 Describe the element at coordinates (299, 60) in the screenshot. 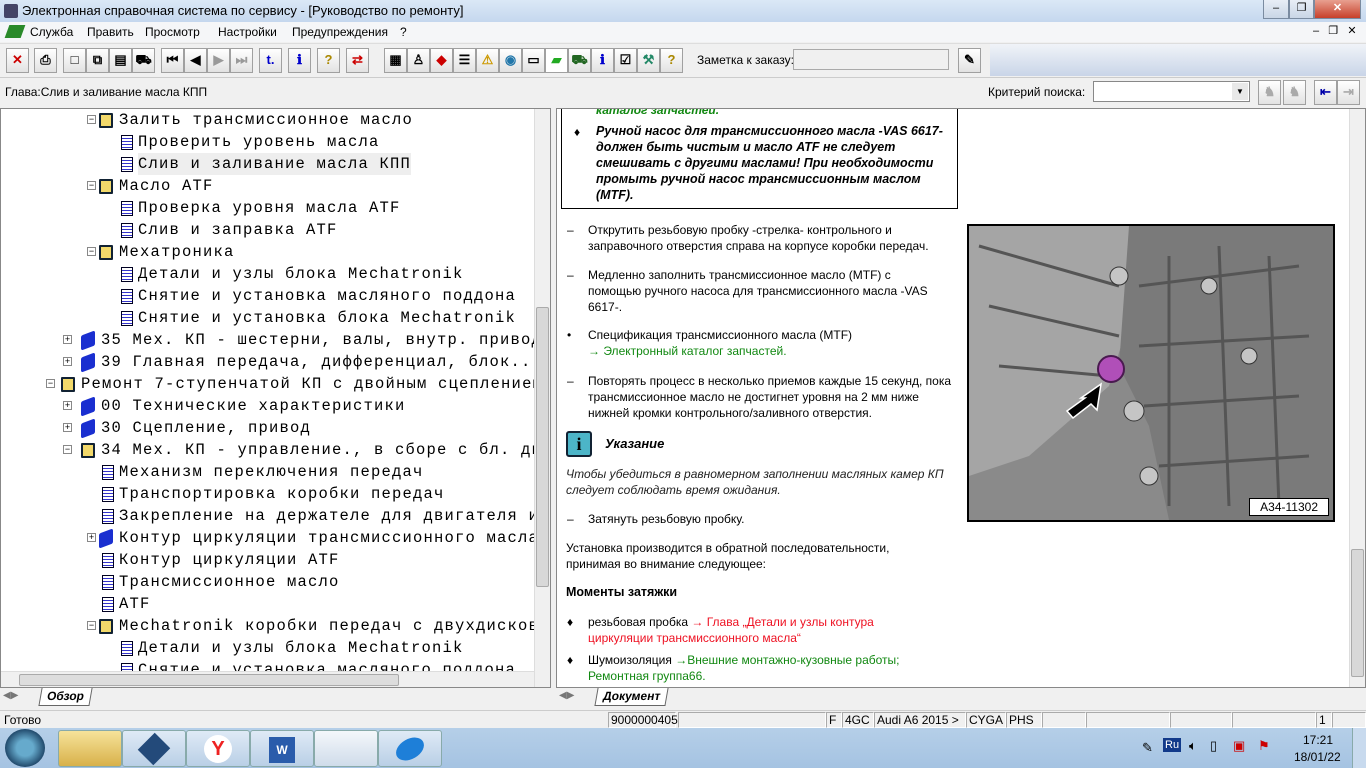

I see `info-icon: ℹ` at that location.